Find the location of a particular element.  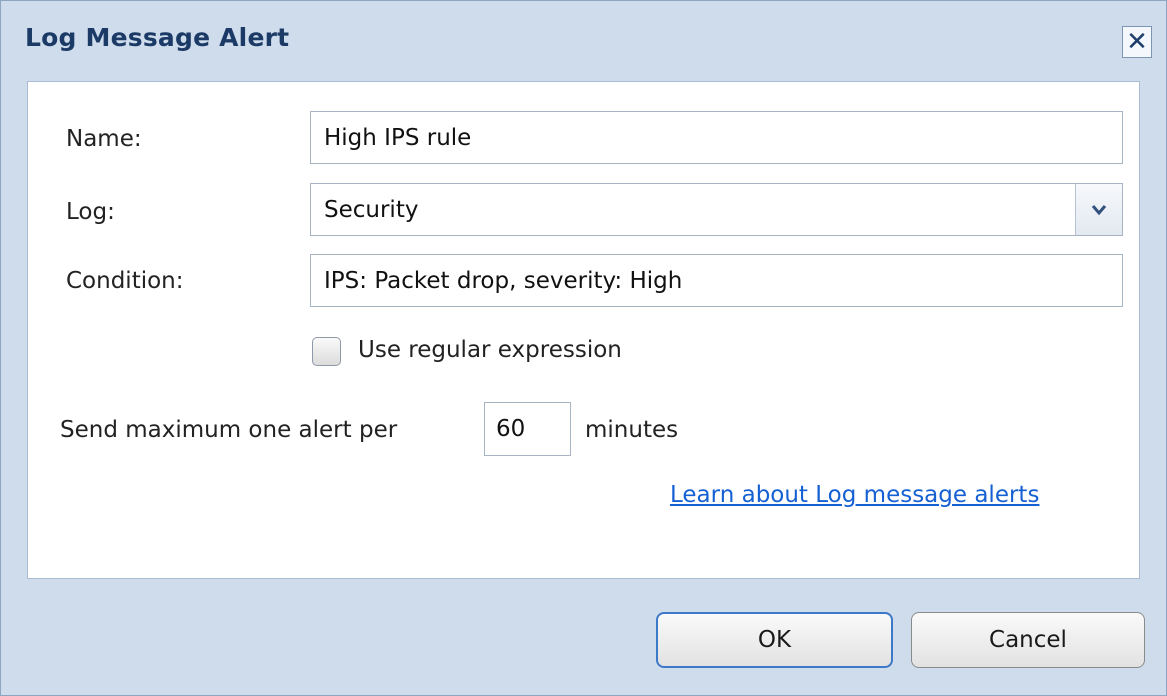

name-input: High IPS rule is located at coordinates (716, 137).